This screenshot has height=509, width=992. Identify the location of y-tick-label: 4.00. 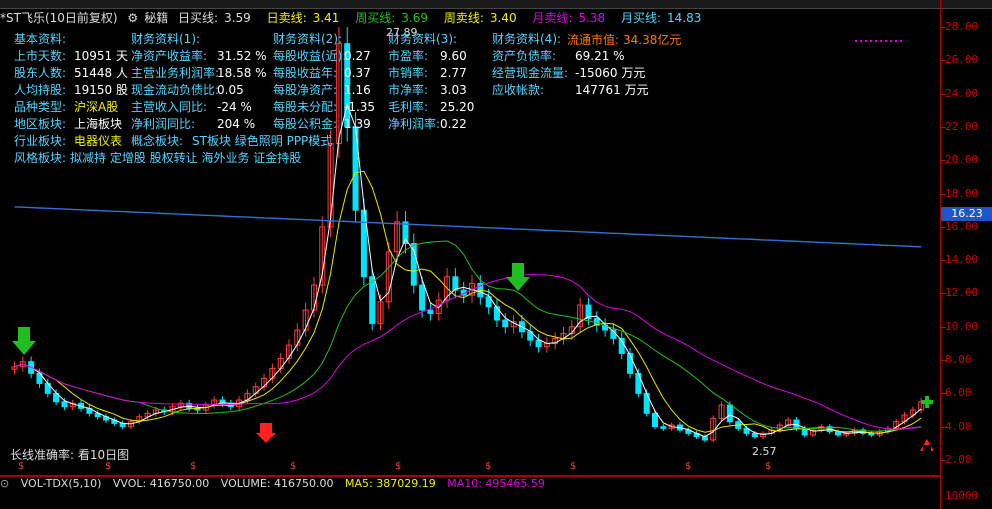
(958, 426).